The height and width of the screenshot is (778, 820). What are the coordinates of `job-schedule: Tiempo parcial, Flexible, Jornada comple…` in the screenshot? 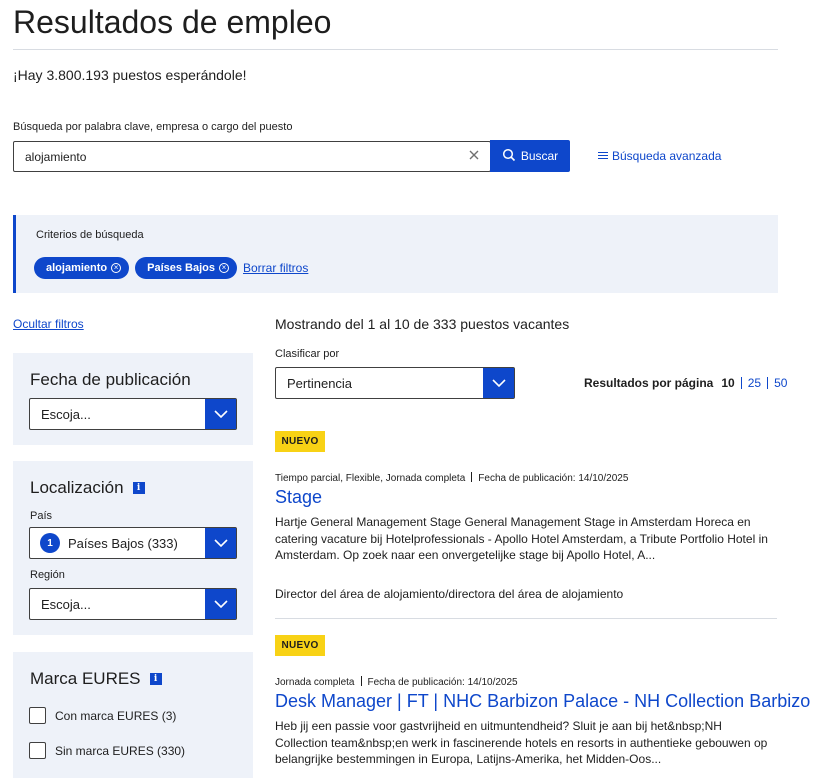 It's located at (370, 478).